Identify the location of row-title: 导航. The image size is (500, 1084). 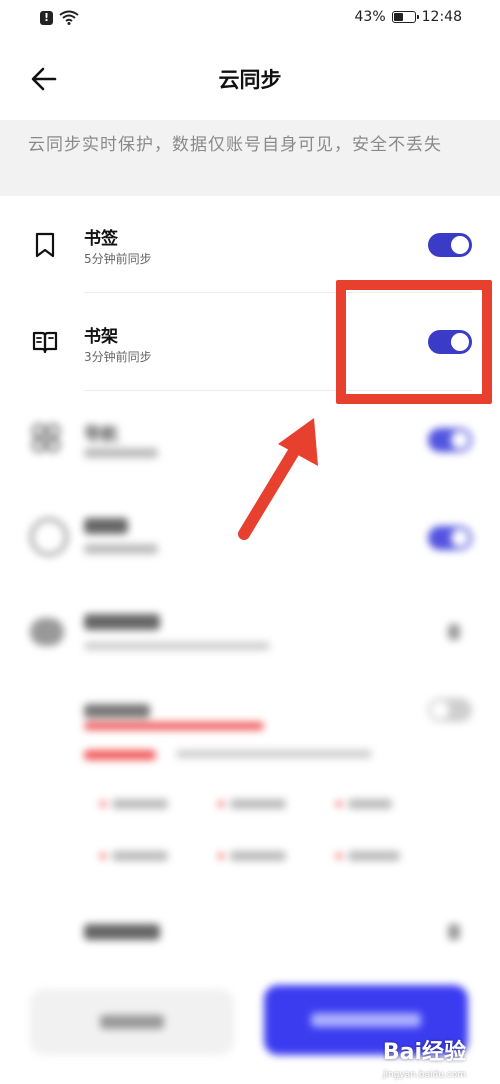
(101, 435).